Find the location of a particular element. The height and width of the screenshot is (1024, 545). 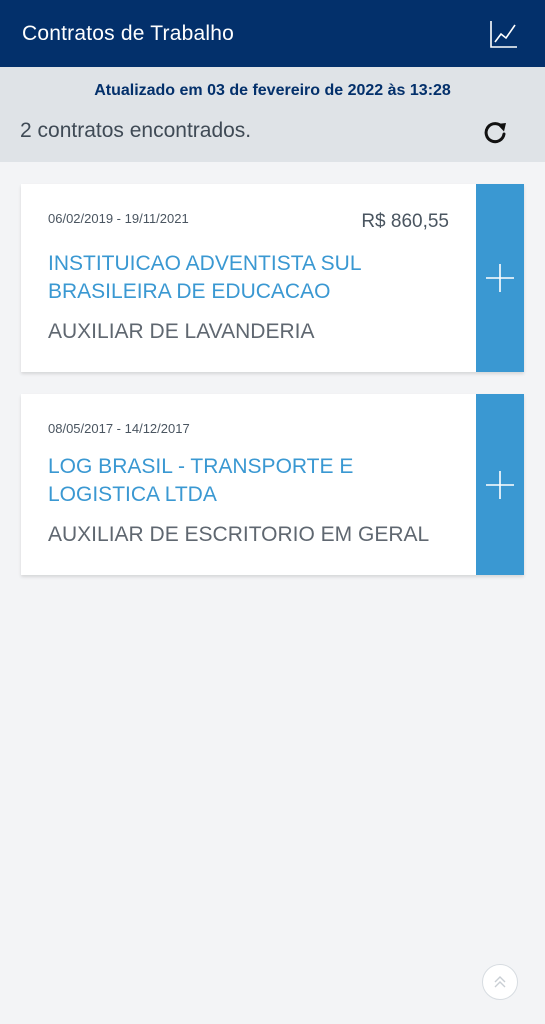

contract-period: 06/02/2019 - 19/11/2021 is located at coordinates (118, 218).